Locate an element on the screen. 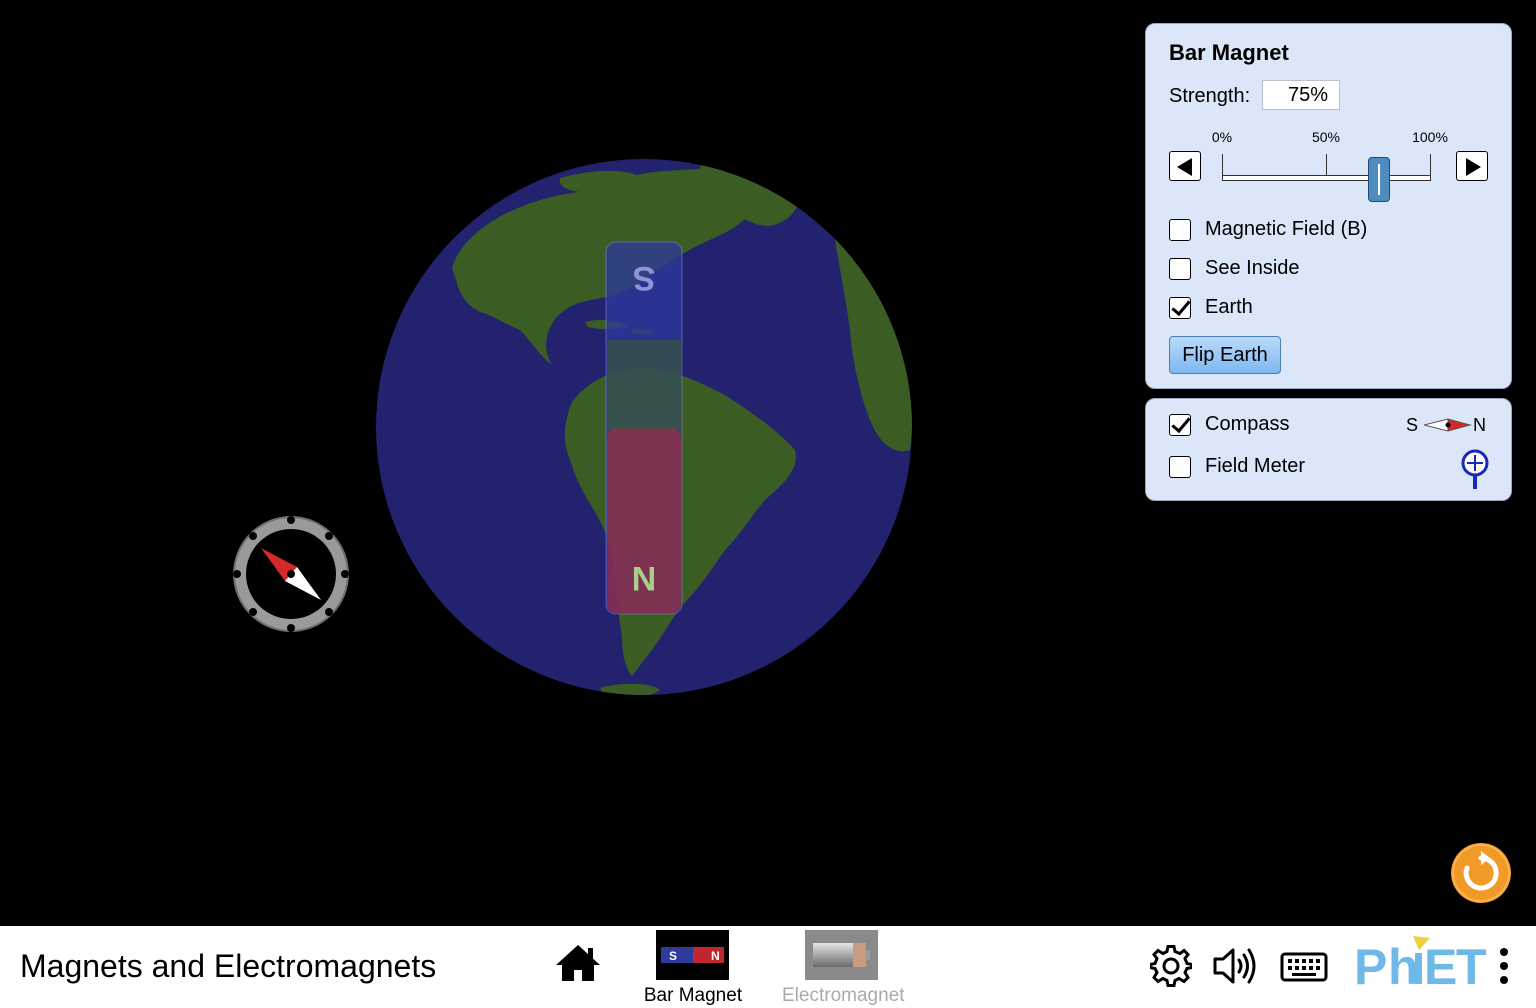 The image size is (1536, 1008). screen-label: Bar Magnet is located at coordinates (693, 995).